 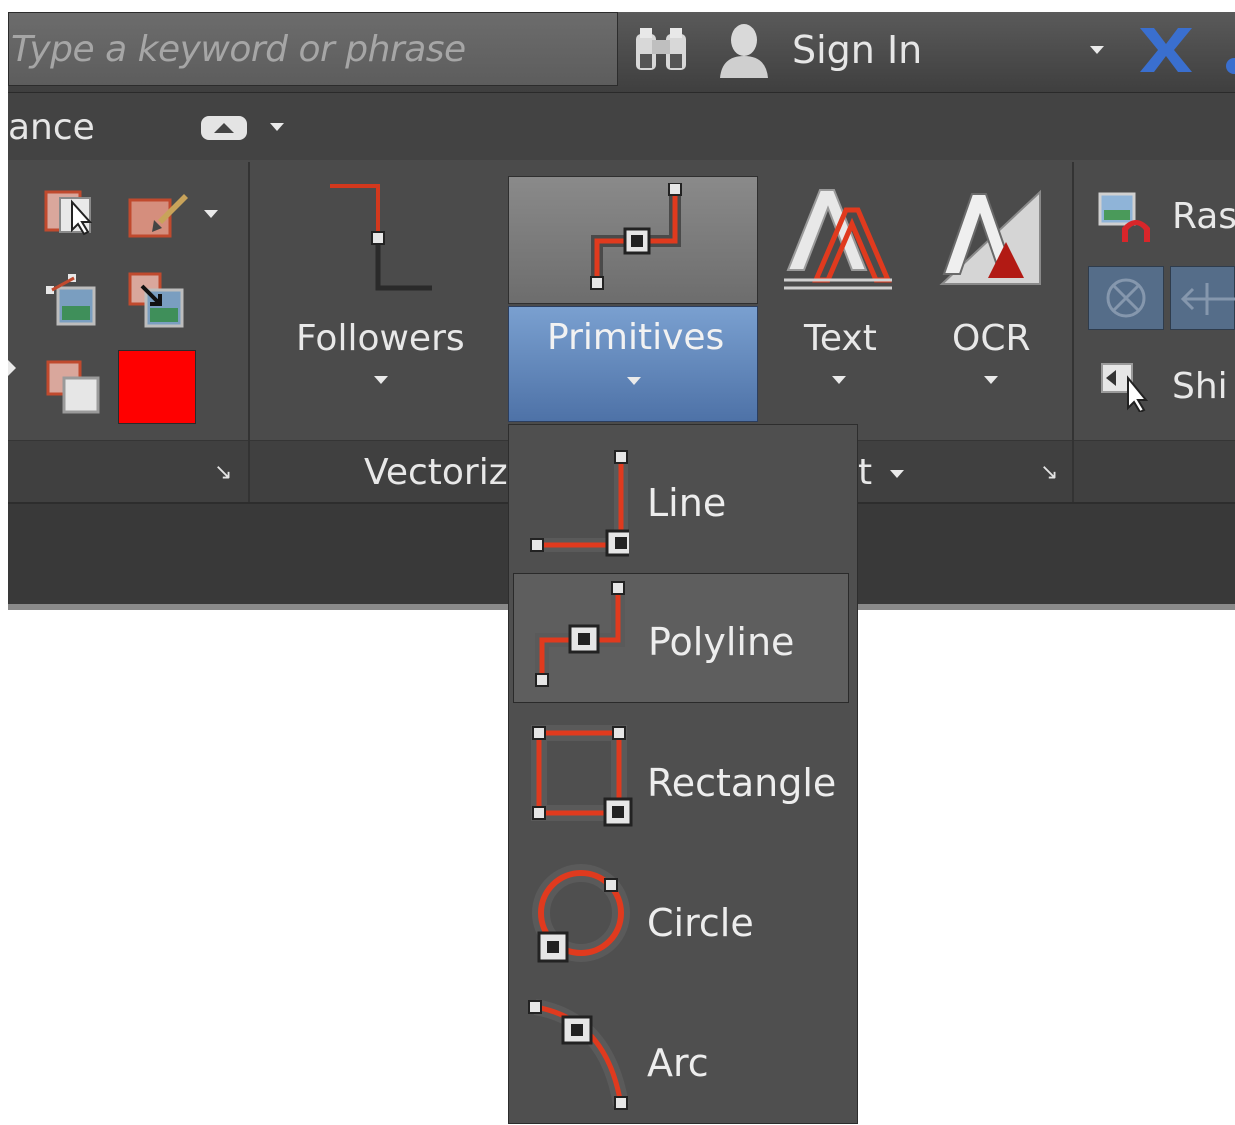 I want to click on menu-item-line: Line, so click(x=681, y=500).